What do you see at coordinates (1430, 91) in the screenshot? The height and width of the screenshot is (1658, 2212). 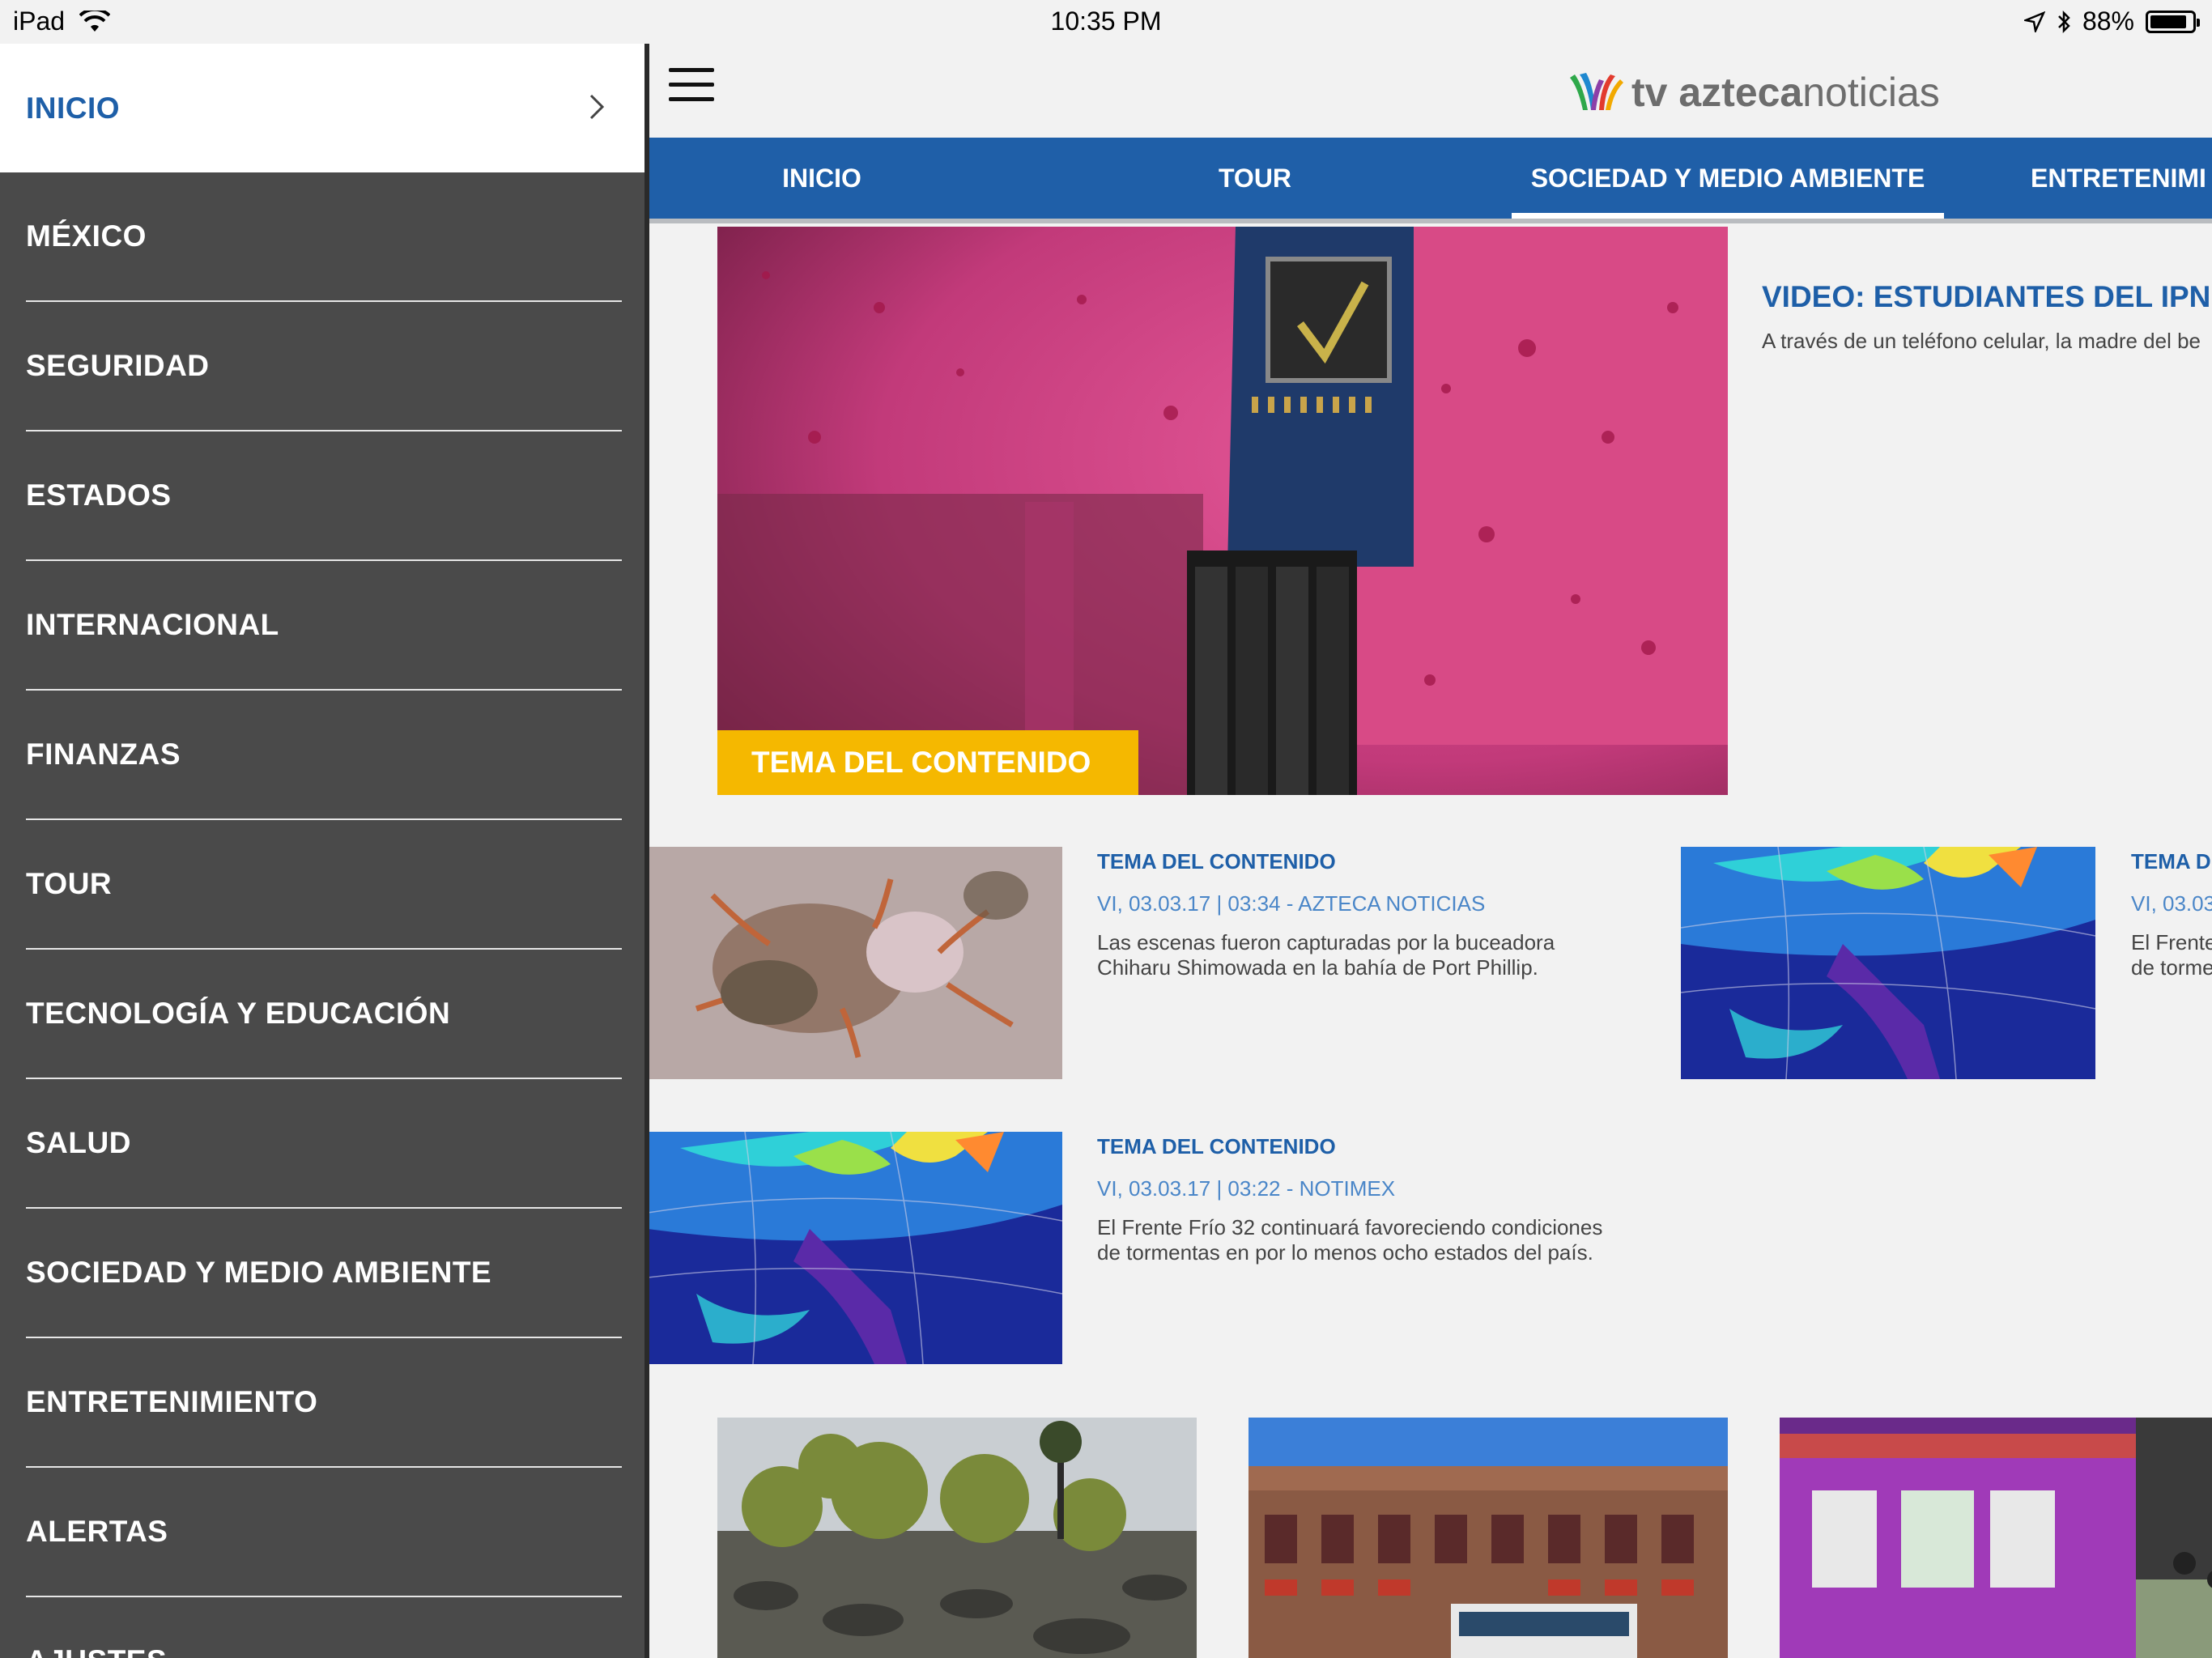 I see `top-bar: tv aztecanoticias` at bounding box center [1430, 91].